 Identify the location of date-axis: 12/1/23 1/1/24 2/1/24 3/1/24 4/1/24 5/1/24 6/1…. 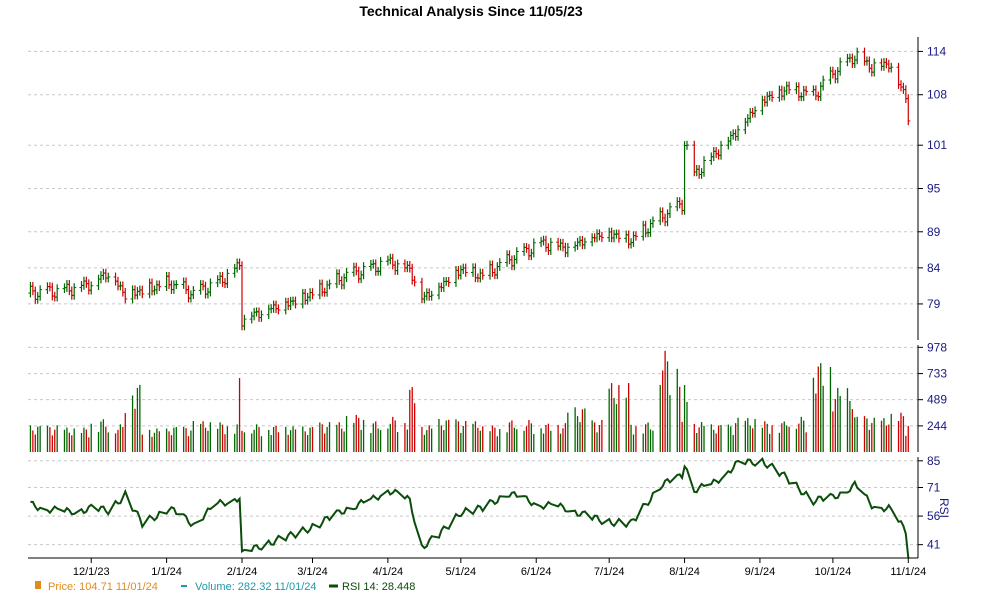
(477, 567).